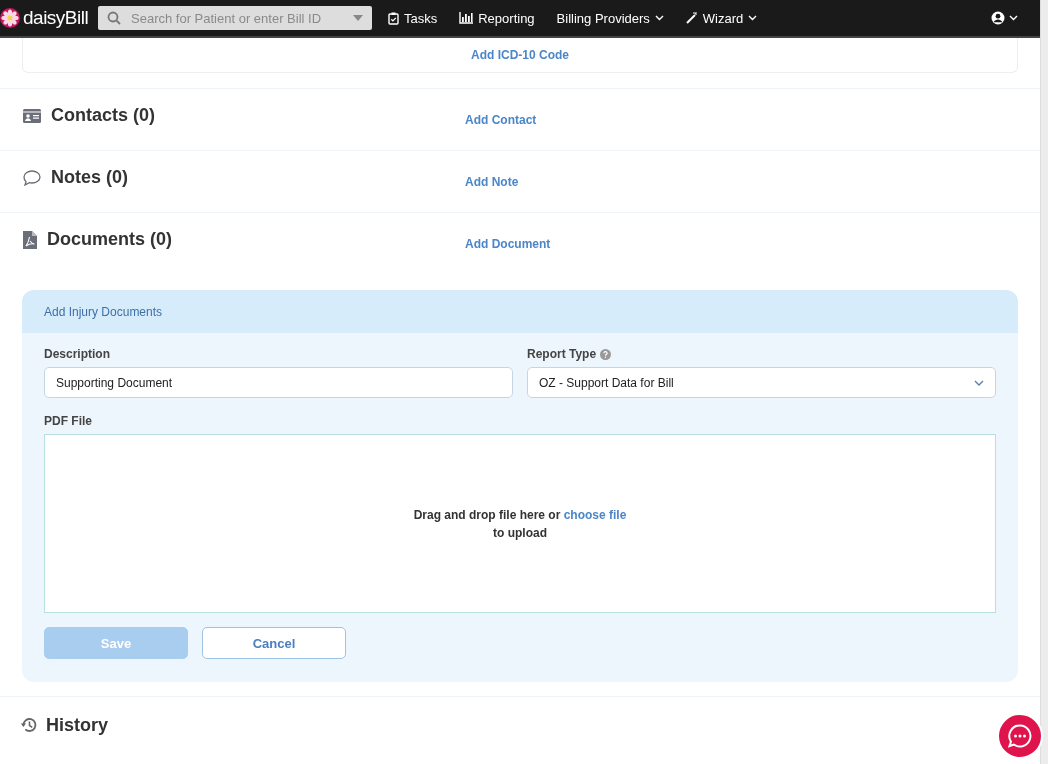  What do you see at coordinates (103, 115) in the screenshot?
I see `section-title: Contacts (0)` at bounding box center [103, 115].